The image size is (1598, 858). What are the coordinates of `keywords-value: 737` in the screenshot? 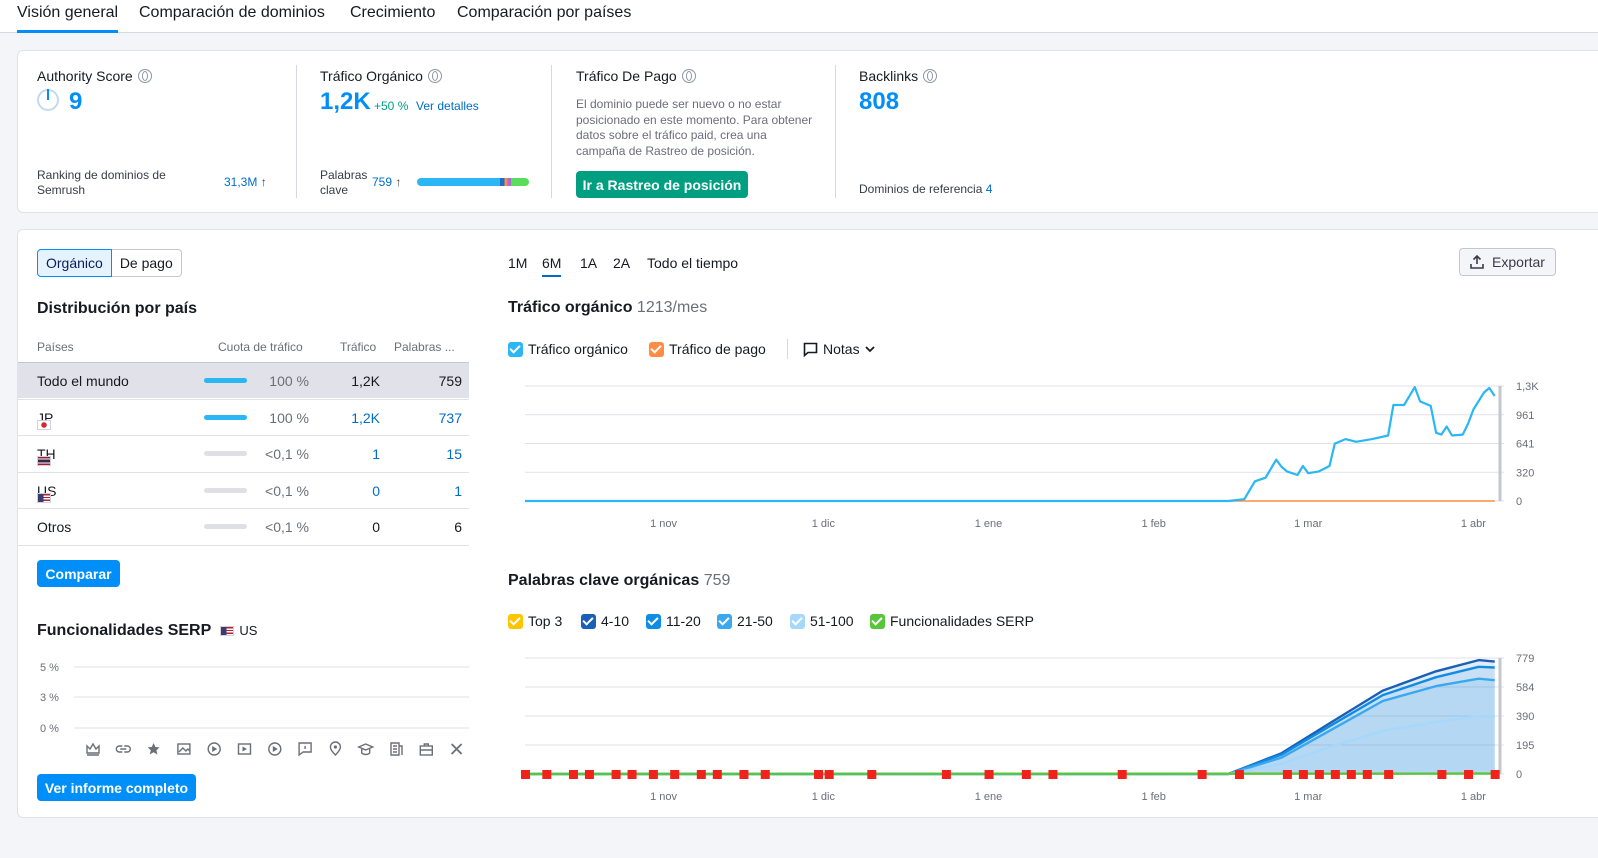 It's located at (450, 418).